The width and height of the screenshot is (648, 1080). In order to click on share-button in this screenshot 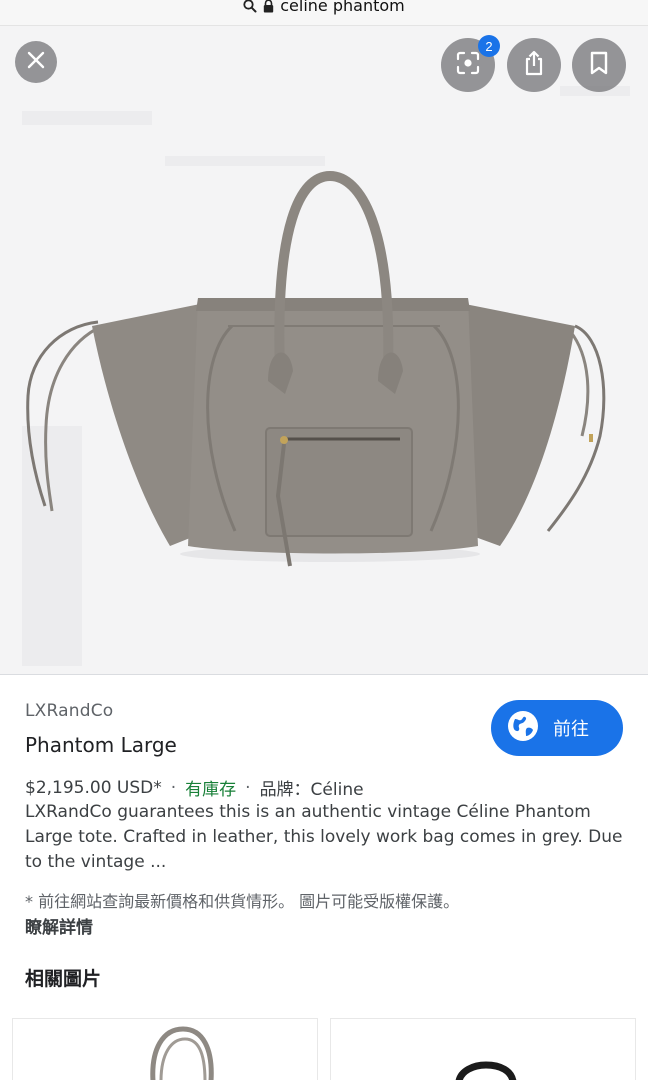, I will do `click(534, 65)`.